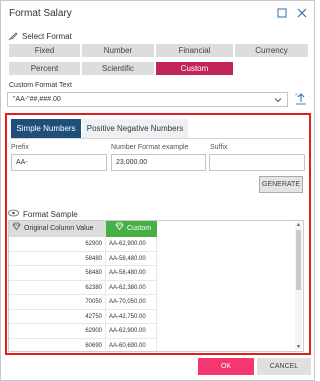  I want to click on cell-original-value: 62380, so click(57, 287).